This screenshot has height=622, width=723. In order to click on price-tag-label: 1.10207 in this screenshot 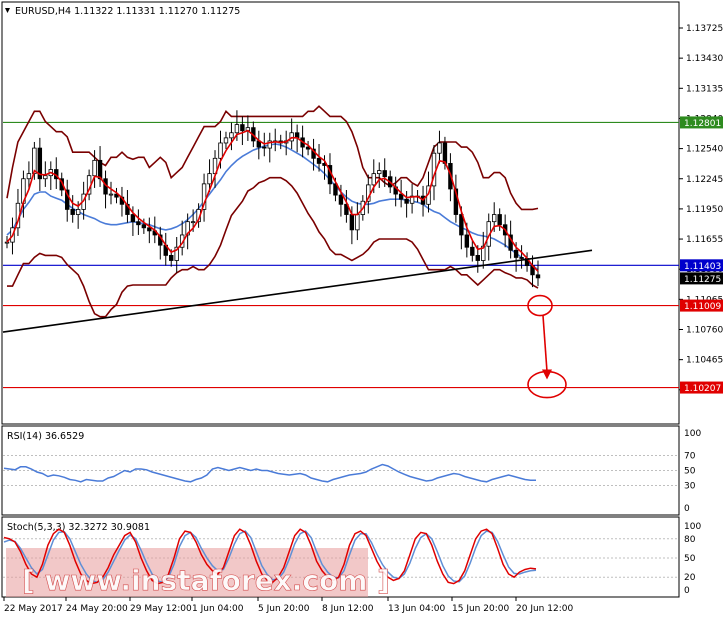, I will do `click(702, 389)`.